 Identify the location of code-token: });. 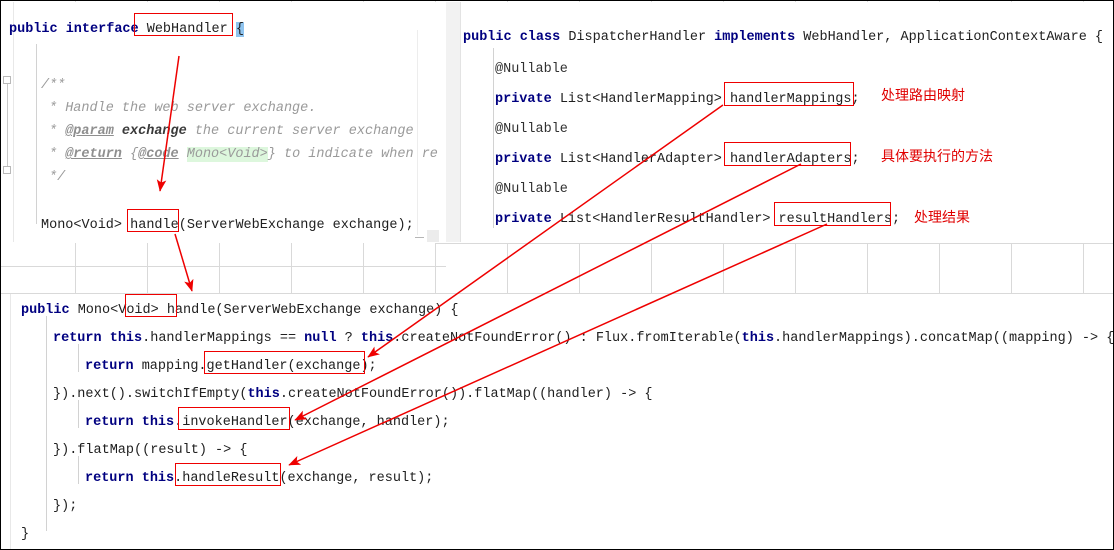
(65, 506).